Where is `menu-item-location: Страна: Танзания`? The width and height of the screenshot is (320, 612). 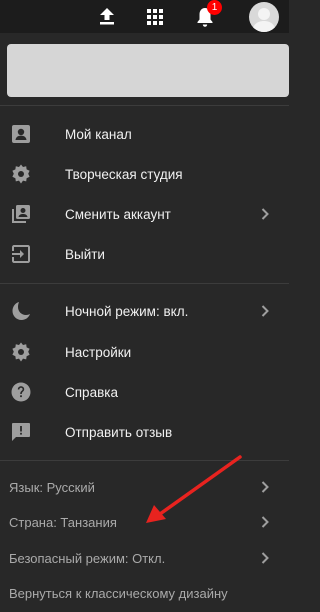 menu-item-location: Страна: Танзания is located at coordinates (144, 522).